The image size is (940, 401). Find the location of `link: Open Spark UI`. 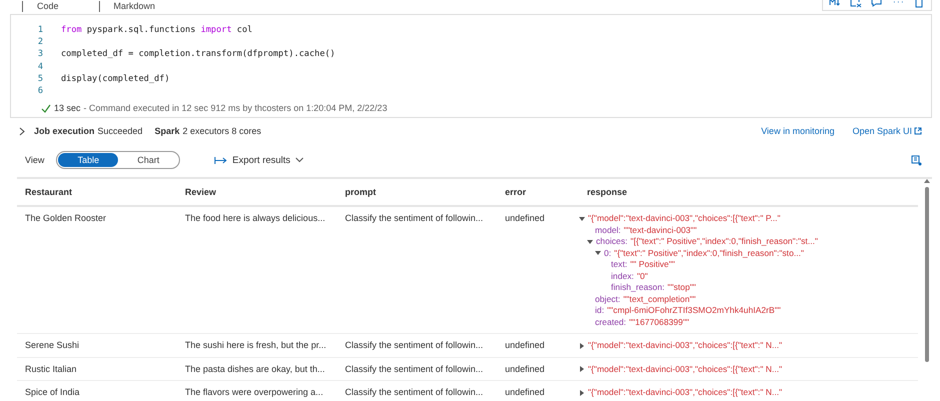

link: Open Spark UI is located at coordinates (887, 131).